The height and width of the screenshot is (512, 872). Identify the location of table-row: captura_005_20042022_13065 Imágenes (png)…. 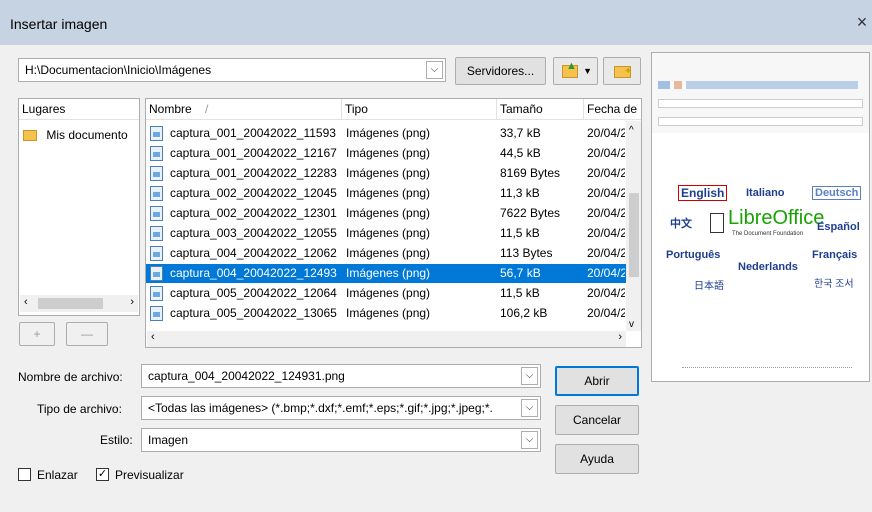
(386, 313).